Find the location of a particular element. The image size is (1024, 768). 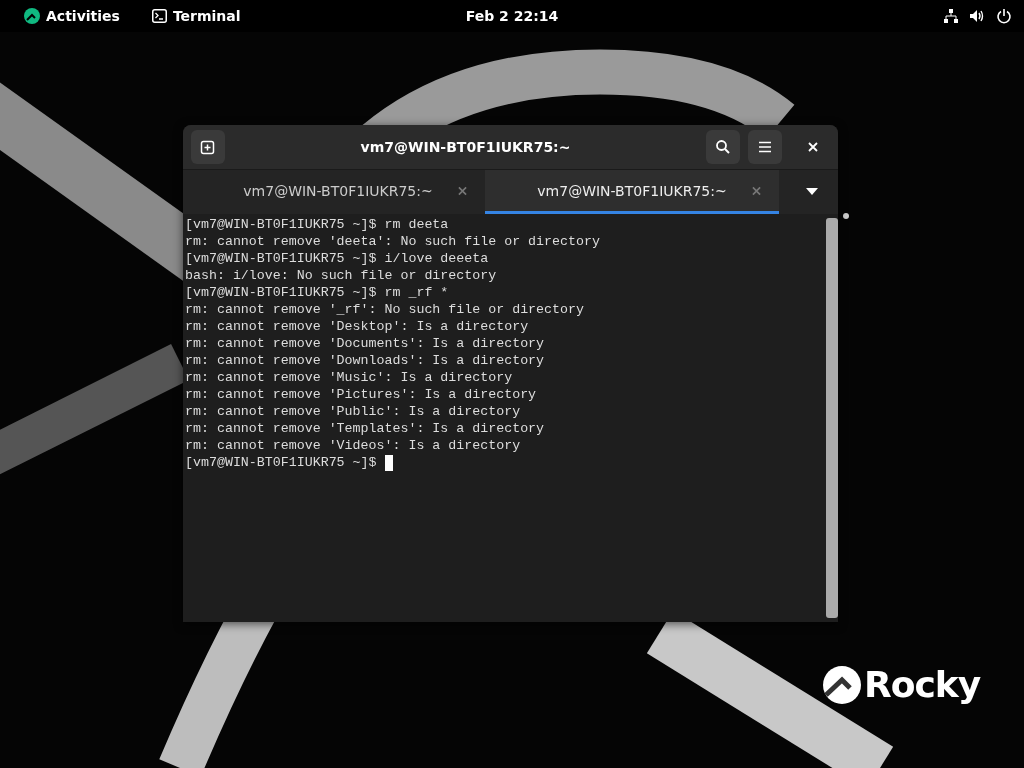

terminal-icon is located at coordinates (159, 16).